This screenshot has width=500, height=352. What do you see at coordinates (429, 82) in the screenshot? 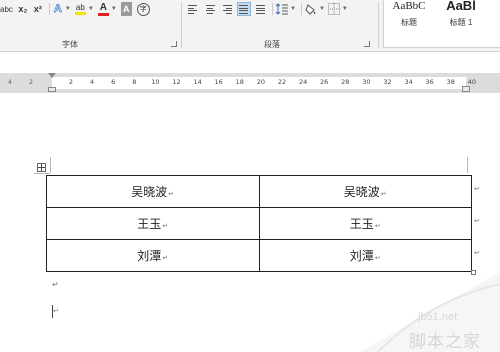
I see `ruler-tick: 36` at bounding box center [429, 82].